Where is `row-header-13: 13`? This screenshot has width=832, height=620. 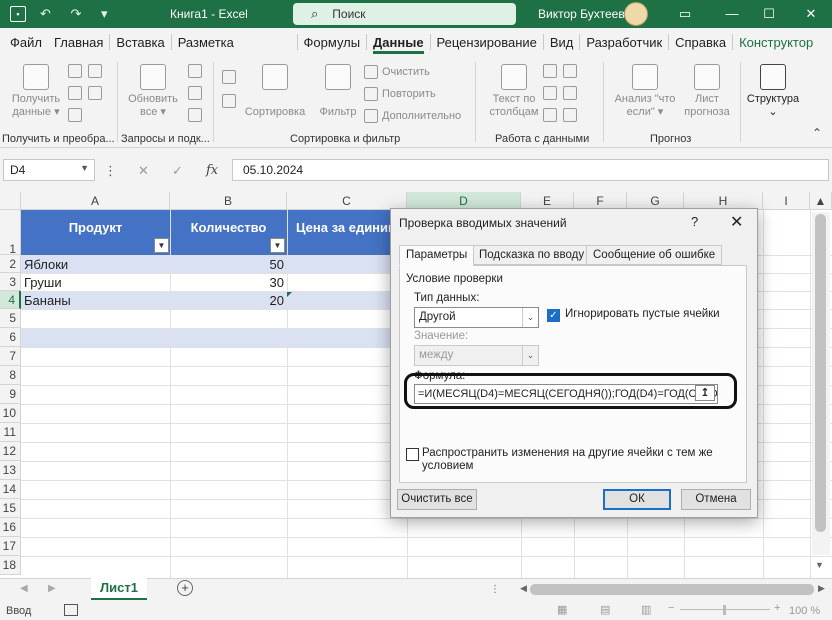
row-header-13: 13 is located at coordinates (10, 470).